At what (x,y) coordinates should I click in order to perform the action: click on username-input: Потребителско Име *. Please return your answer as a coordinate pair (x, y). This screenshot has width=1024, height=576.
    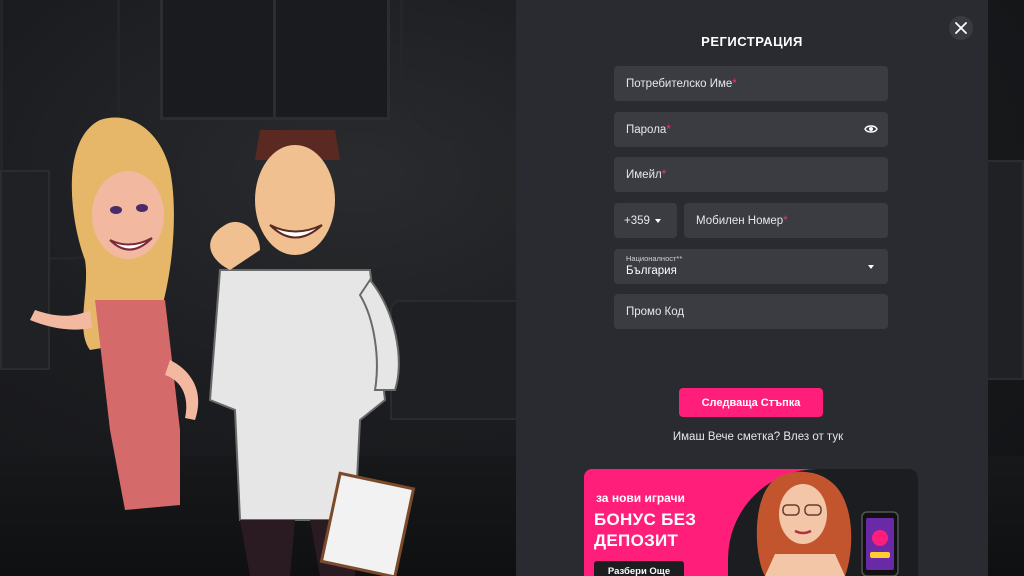
    Looking at the image, I should click on (751, 83).